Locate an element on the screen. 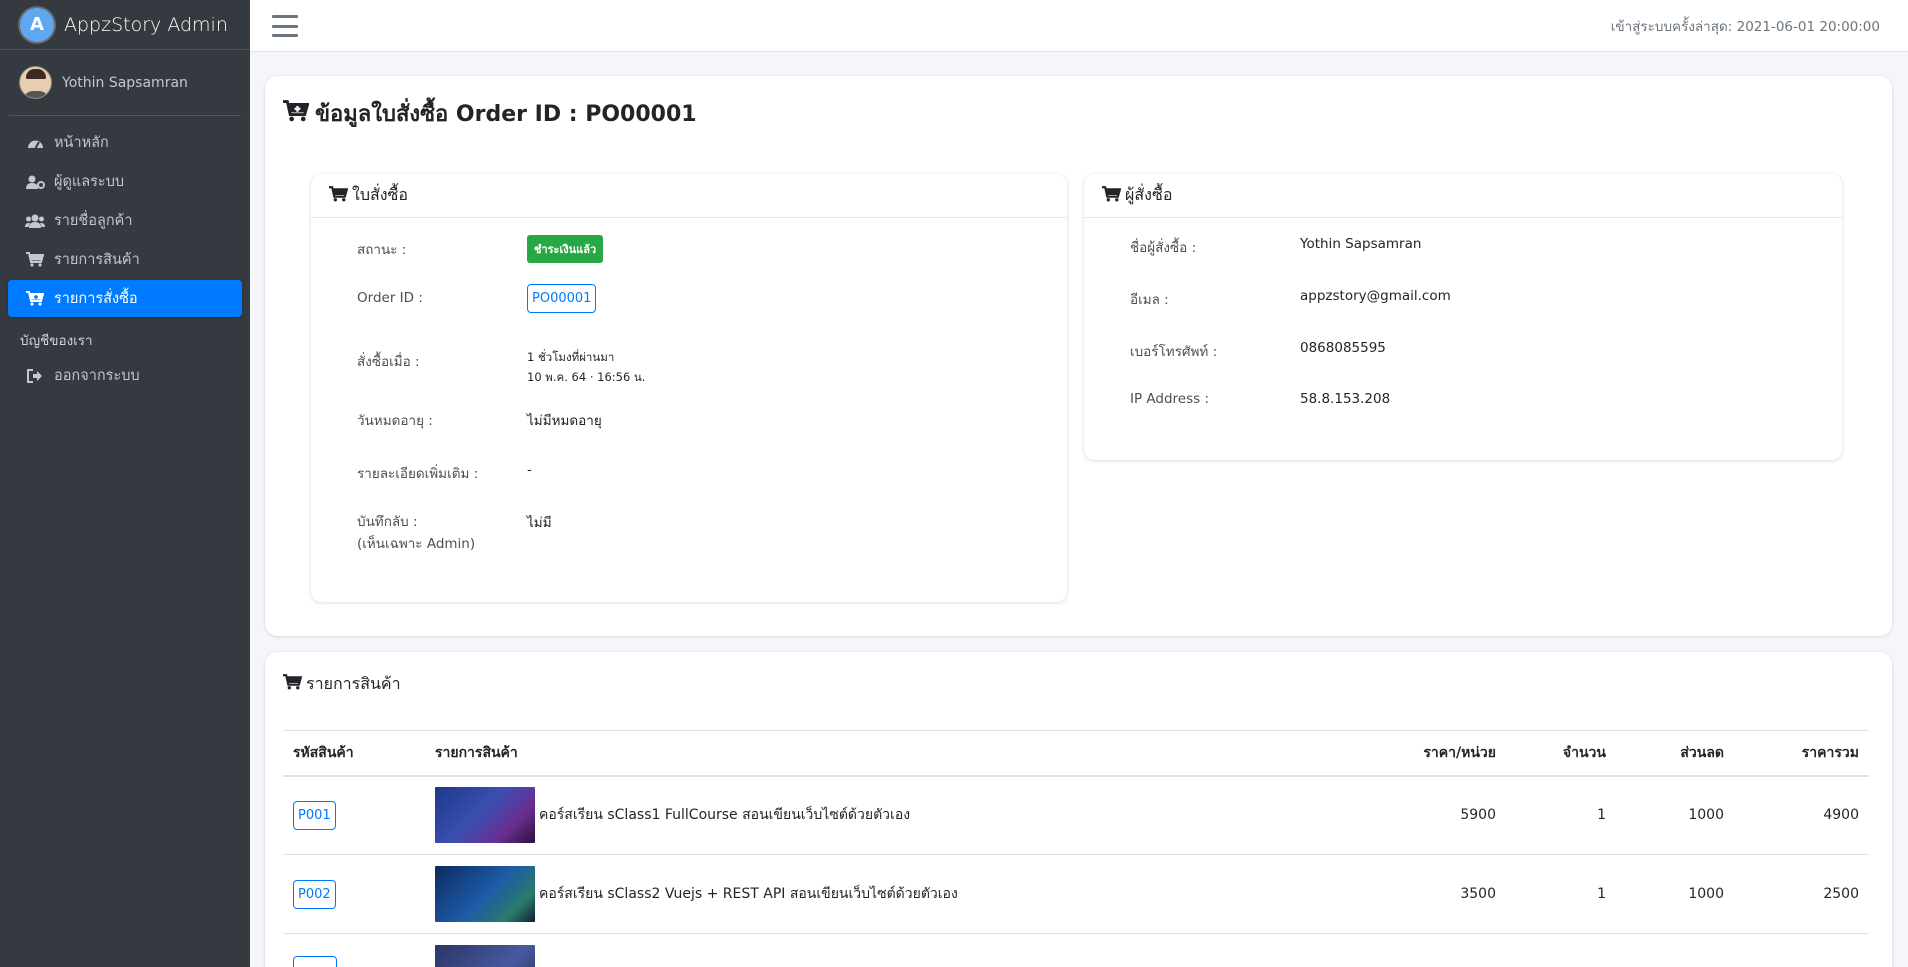 The height and width of the screenshot is (967, 1908). buyer-phone-label: เบอร์โทรศัพท์ : is located at coordinates (1174, 352).